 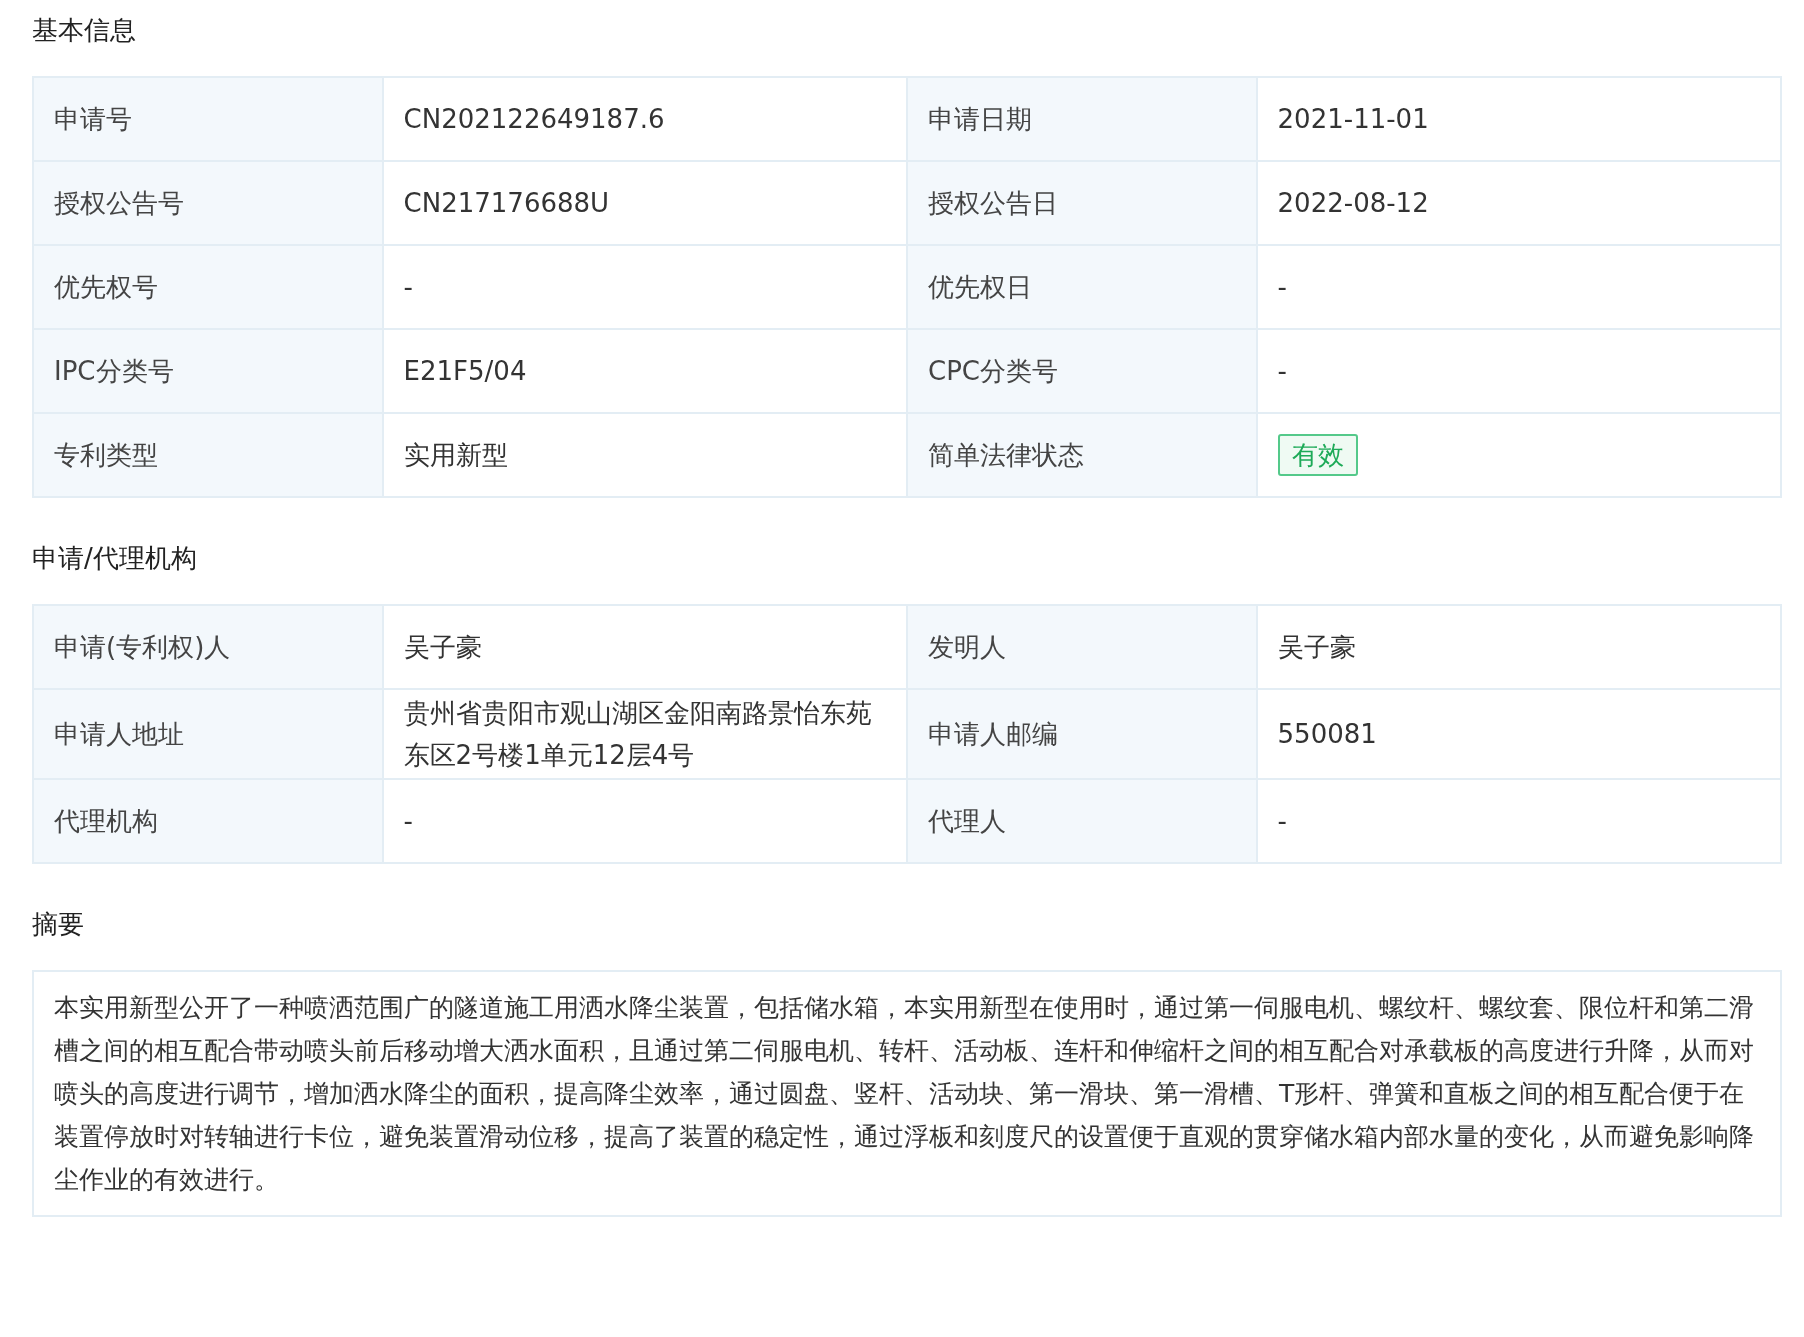 I want to click on field-label: 优先权号, so click(x=208, y=287).